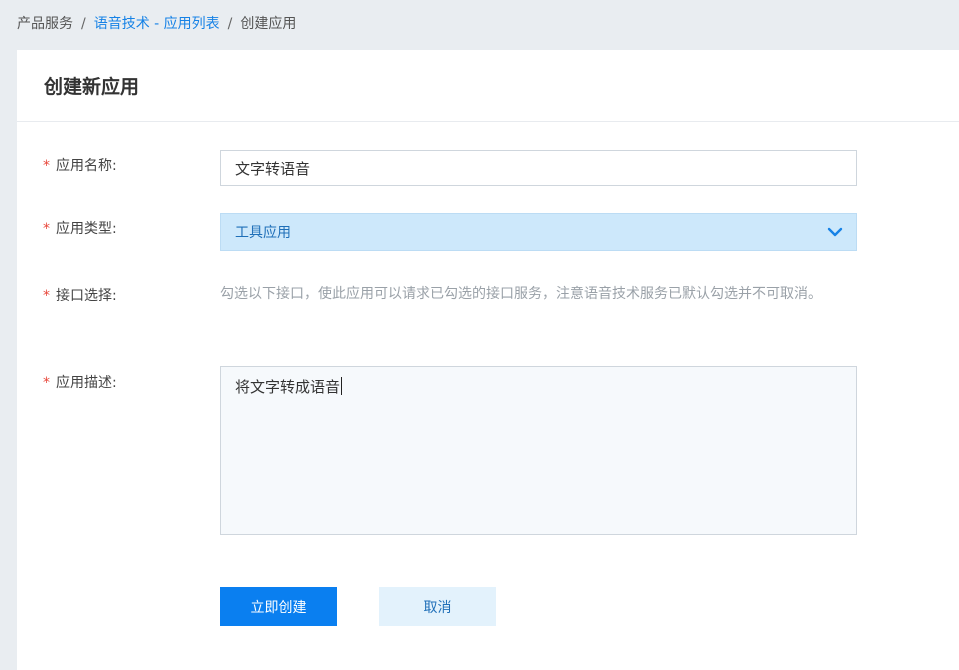  Describe the element at coordinates (80, 229) in the screenshot. I see `app-type-label: * 应用类型:` at that location.